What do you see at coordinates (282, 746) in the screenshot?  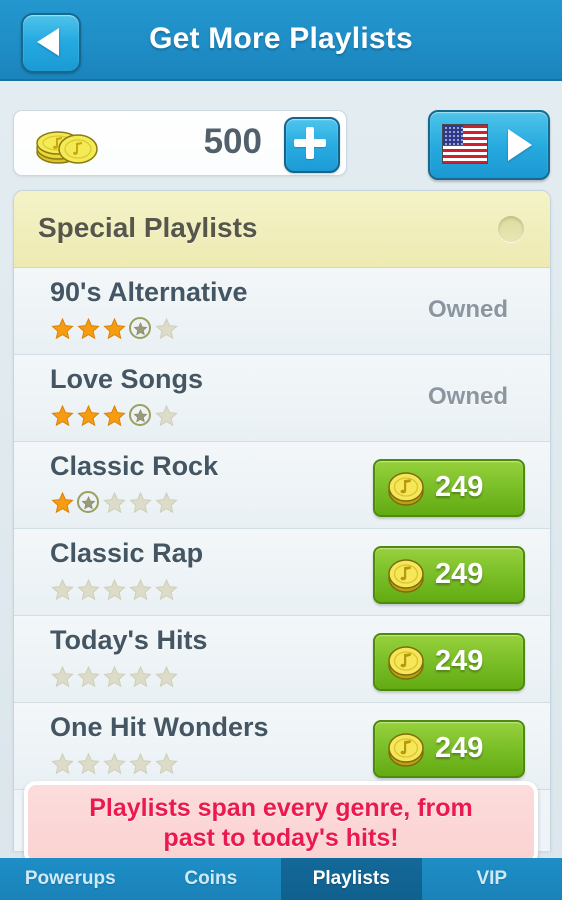 I see `playlist-row: One Hit Wonders 249` at bounding box center [282, 746].